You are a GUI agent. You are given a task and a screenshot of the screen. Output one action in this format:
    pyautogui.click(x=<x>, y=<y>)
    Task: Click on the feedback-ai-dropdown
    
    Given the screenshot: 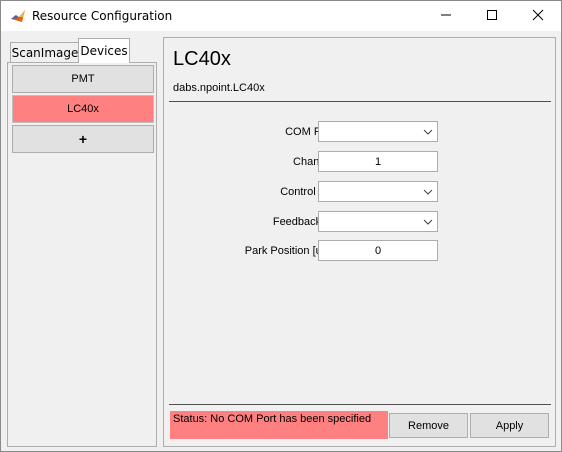 What is the action you would take?
    pyautogui.click(x=378, y=221)
    